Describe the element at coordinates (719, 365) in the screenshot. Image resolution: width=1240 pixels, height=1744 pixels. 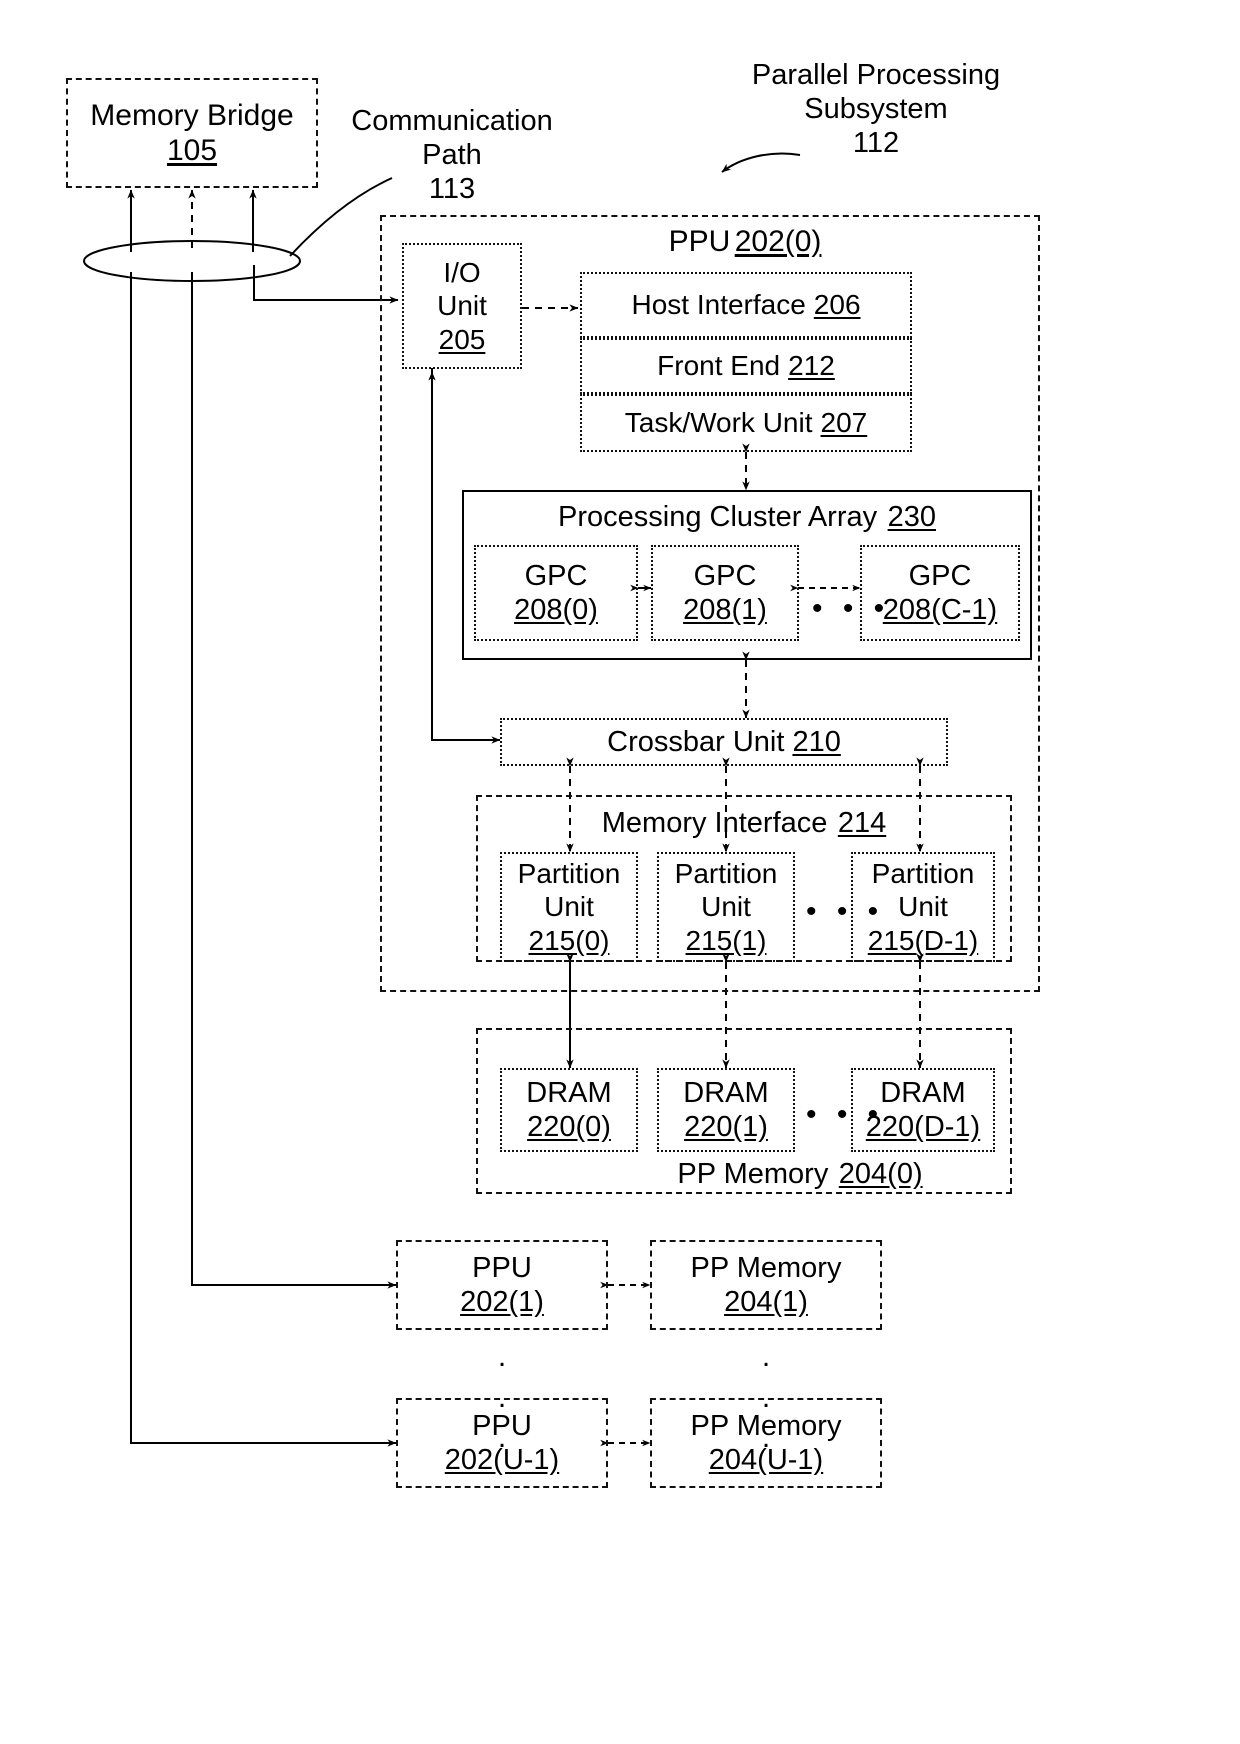
I see `front-end-label: Front End` at that location.